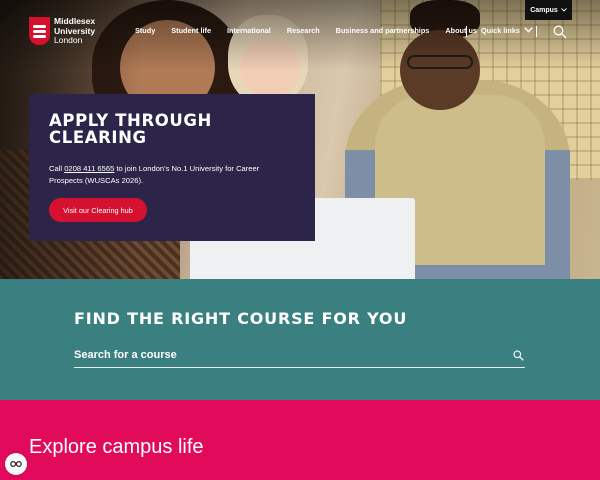  I want to click on university-logo: Middlesex University London, so click(62, 31).